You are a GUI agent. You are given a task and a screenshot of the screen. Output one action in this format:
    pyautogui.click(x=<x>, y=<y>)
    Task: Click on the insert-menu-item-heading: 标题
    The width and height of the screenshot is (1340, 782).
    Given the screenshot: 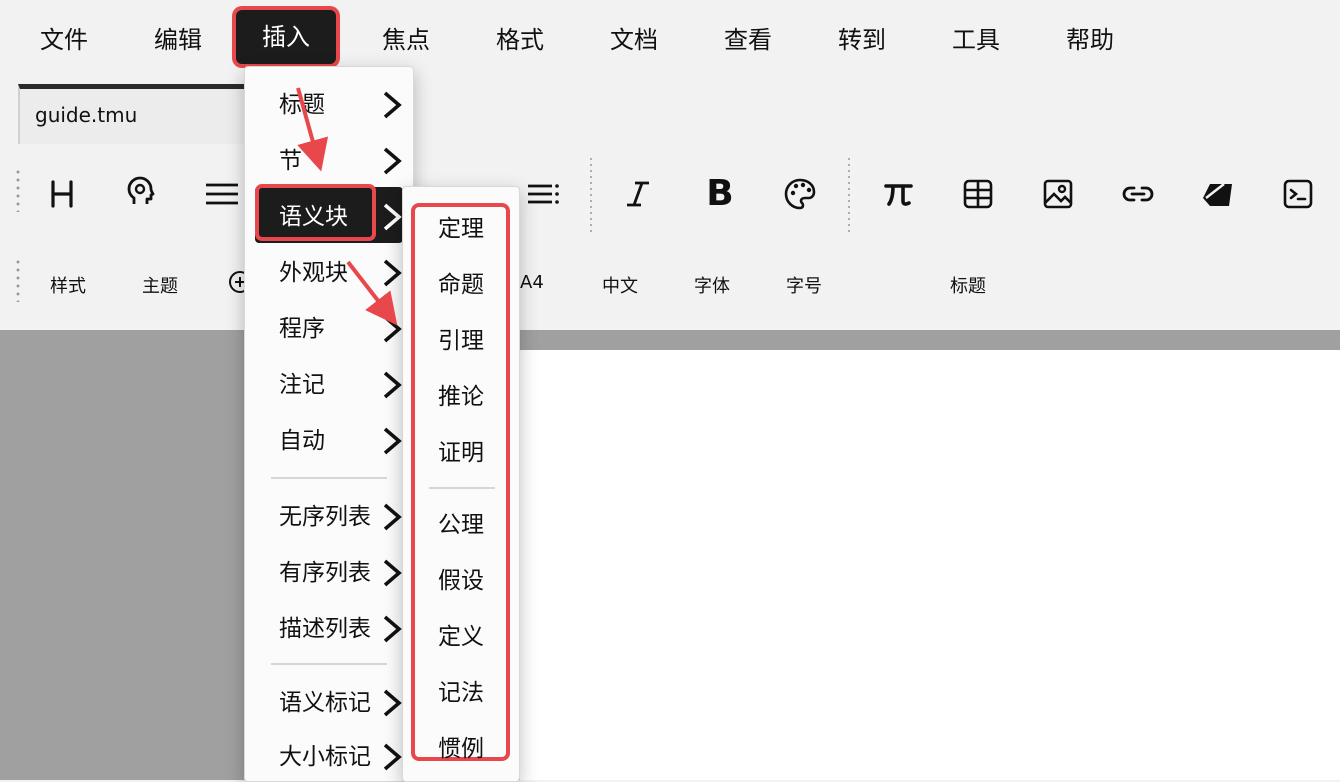 What is the action you would take?
    pyautogui.click(x=302, y=105)
    